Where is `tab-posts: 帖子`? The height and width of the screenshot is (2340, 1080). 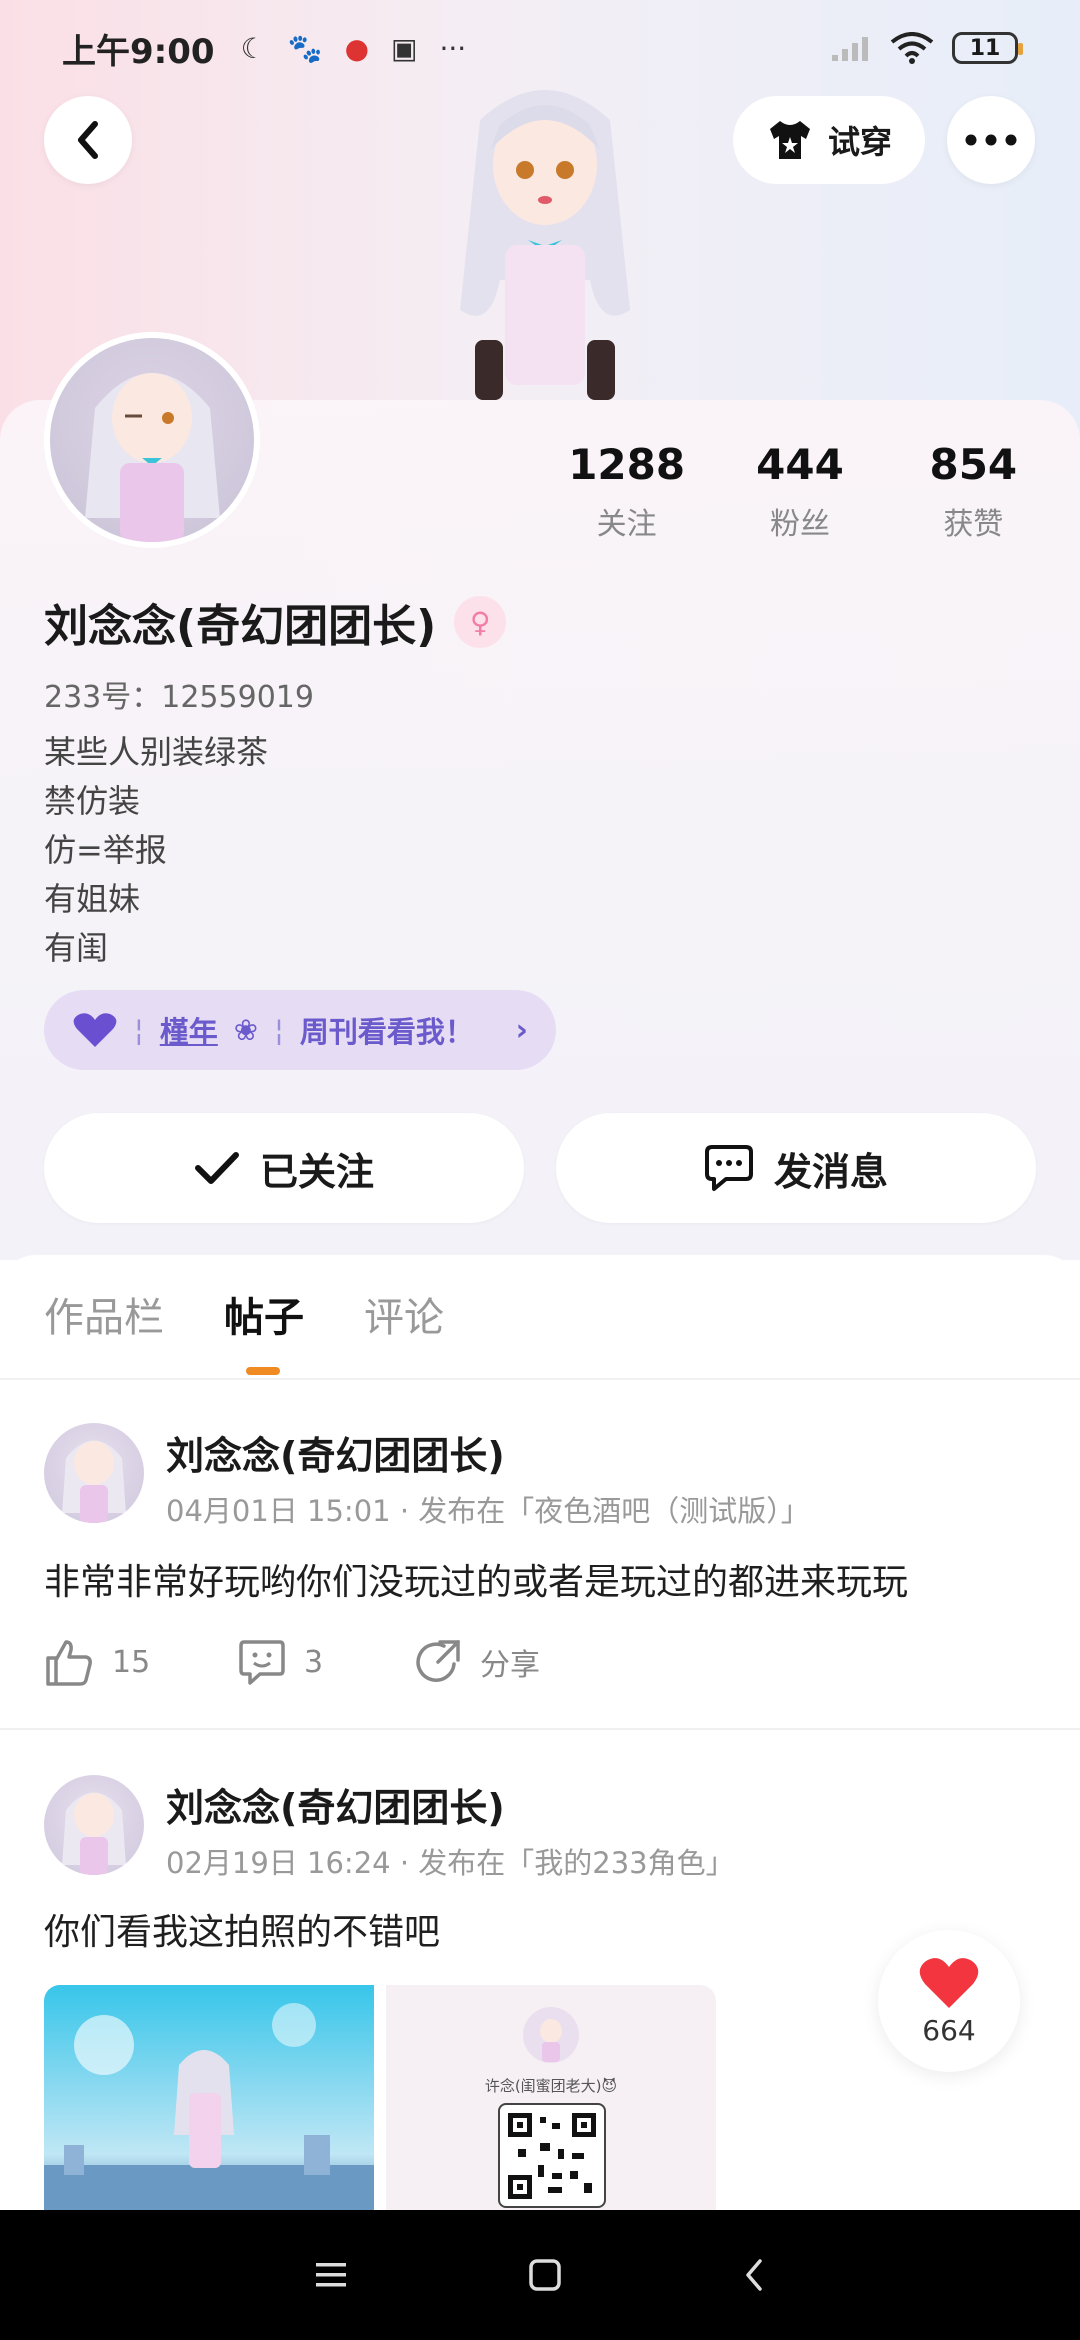
tab-posts: 帖子 is located at coordinates (264, 1314).